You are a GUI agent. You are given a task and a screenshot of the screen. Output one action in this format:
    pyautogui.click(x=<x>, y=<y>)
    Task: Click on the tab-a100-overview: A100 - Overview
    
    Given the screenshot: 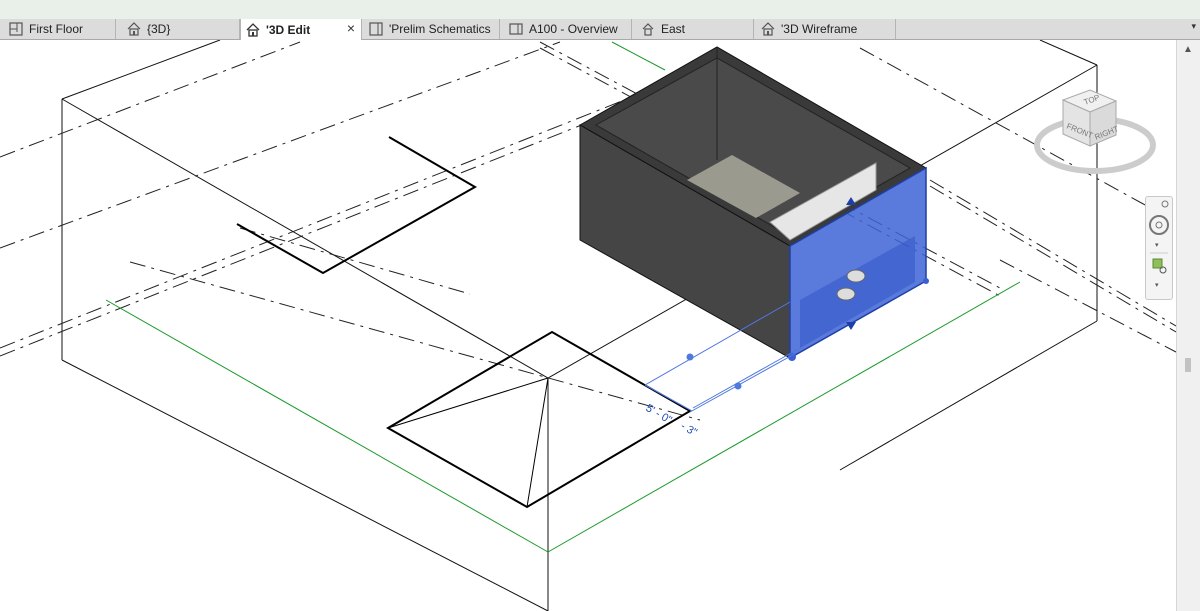 What is the action you would take?
    pyautogui.click(x=568, y=29)
    